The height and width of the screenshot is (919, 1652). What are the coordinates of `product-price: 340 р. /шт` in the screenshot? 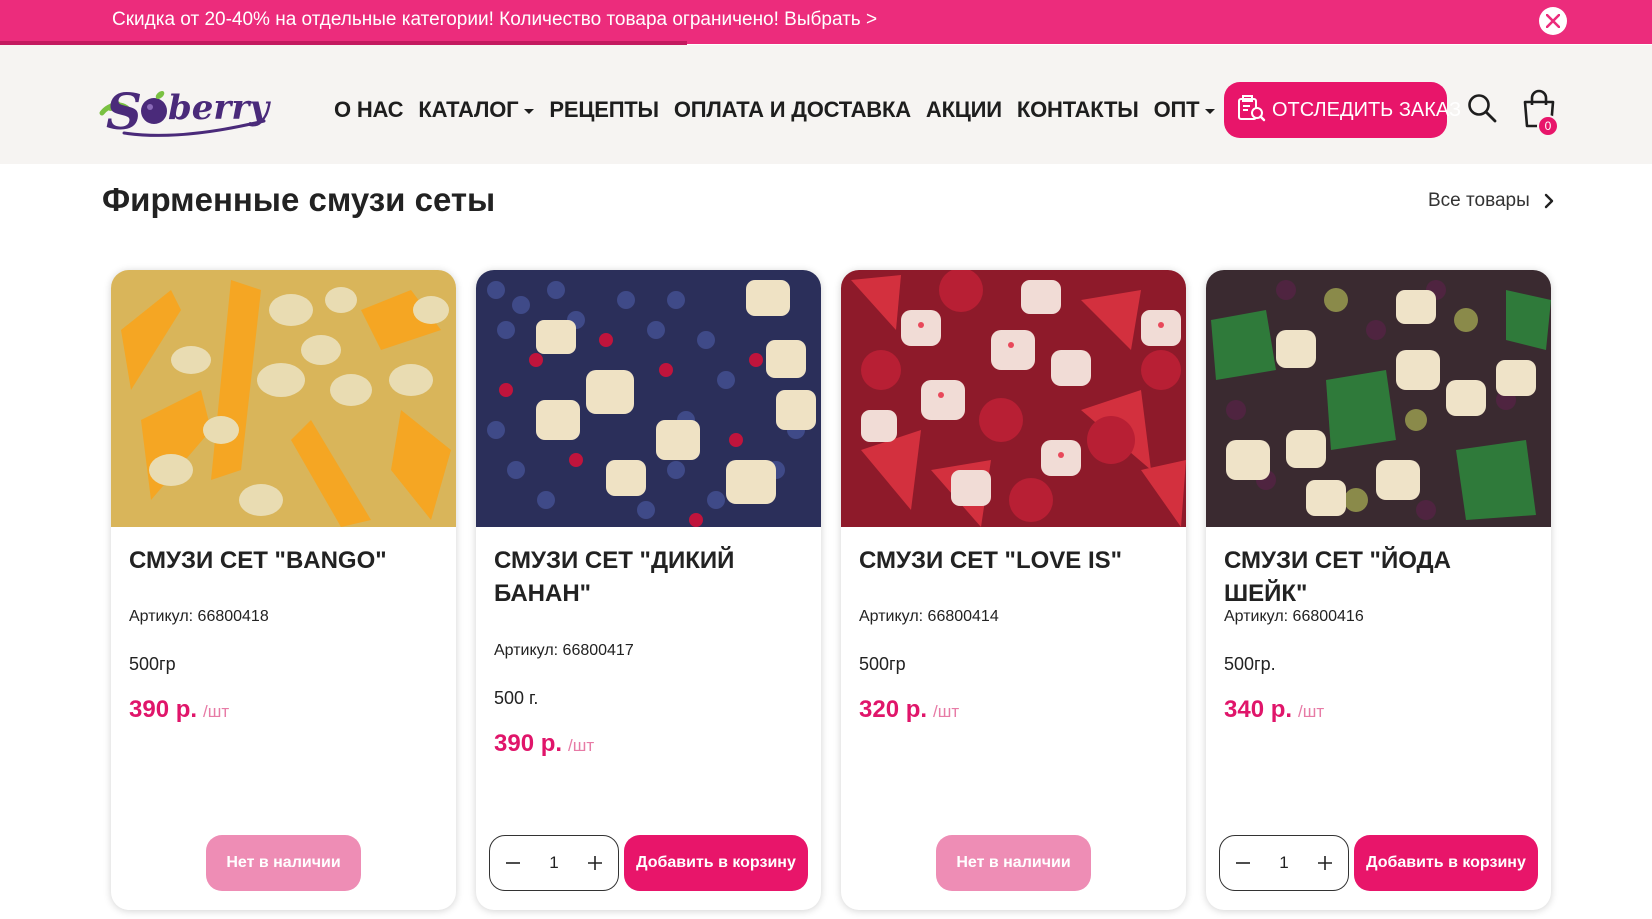 It's located at (1274, 710).